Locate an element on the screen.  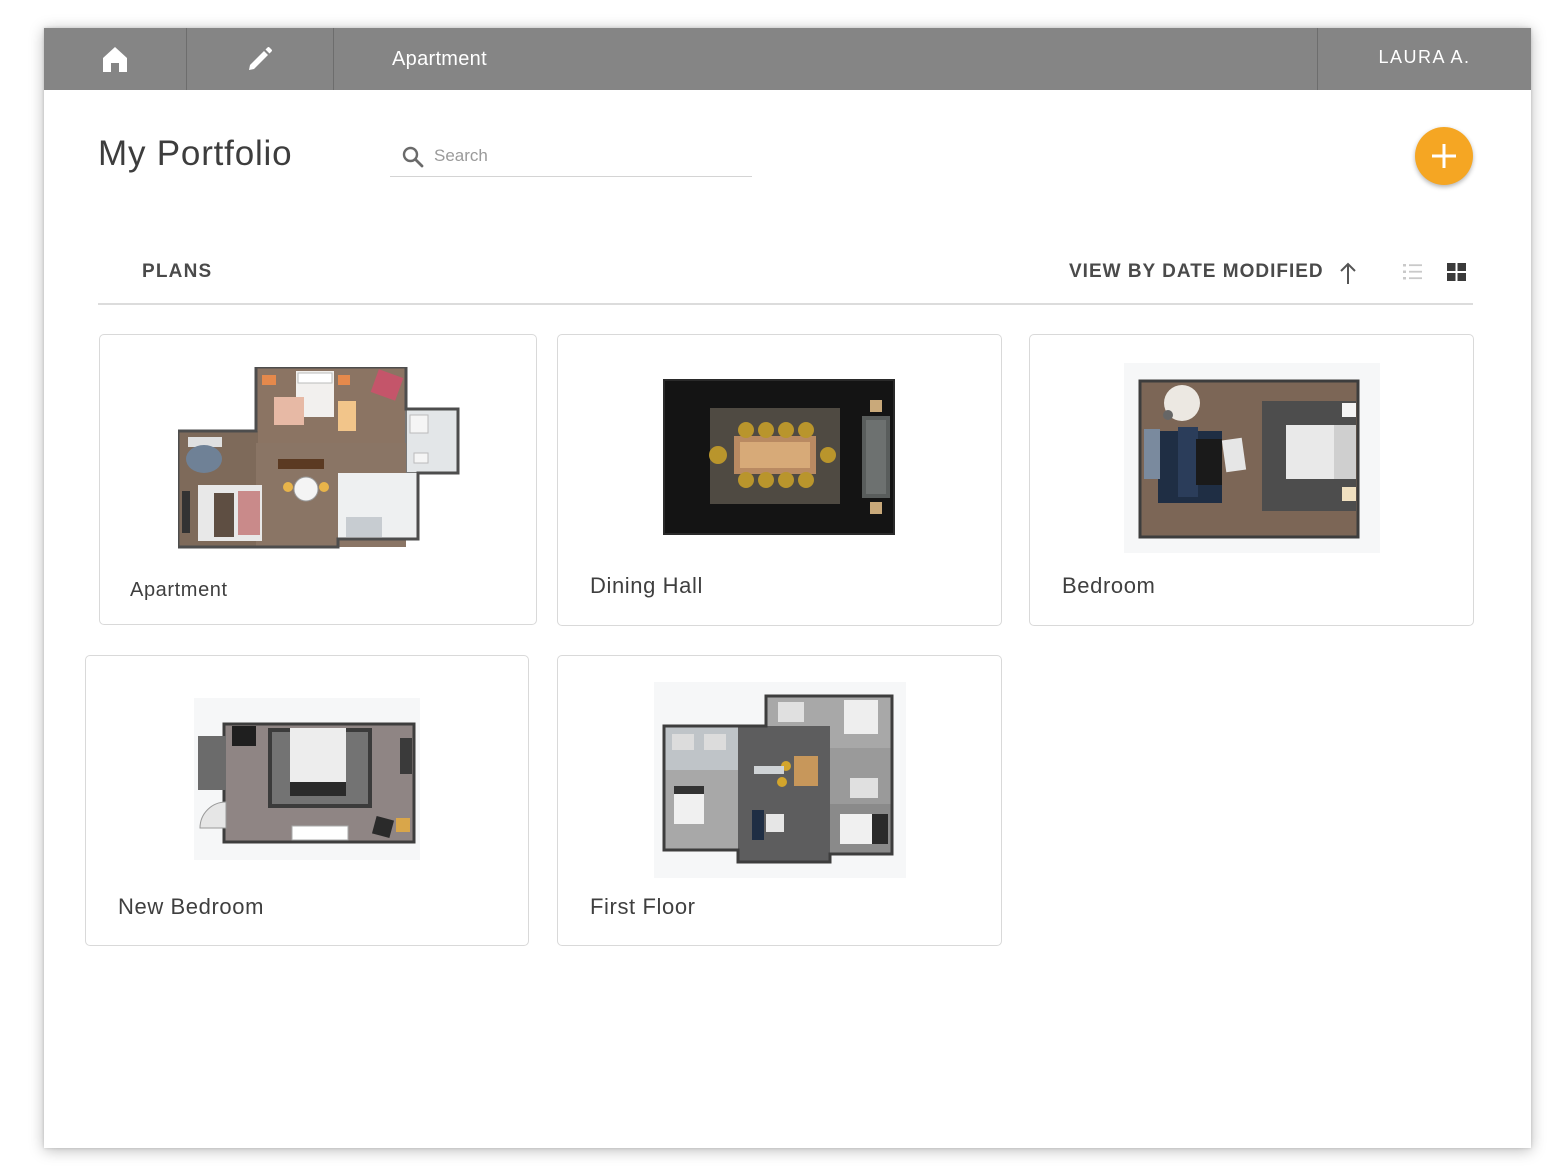
sort-ascending-icon is located at coordinates (1348, 273).